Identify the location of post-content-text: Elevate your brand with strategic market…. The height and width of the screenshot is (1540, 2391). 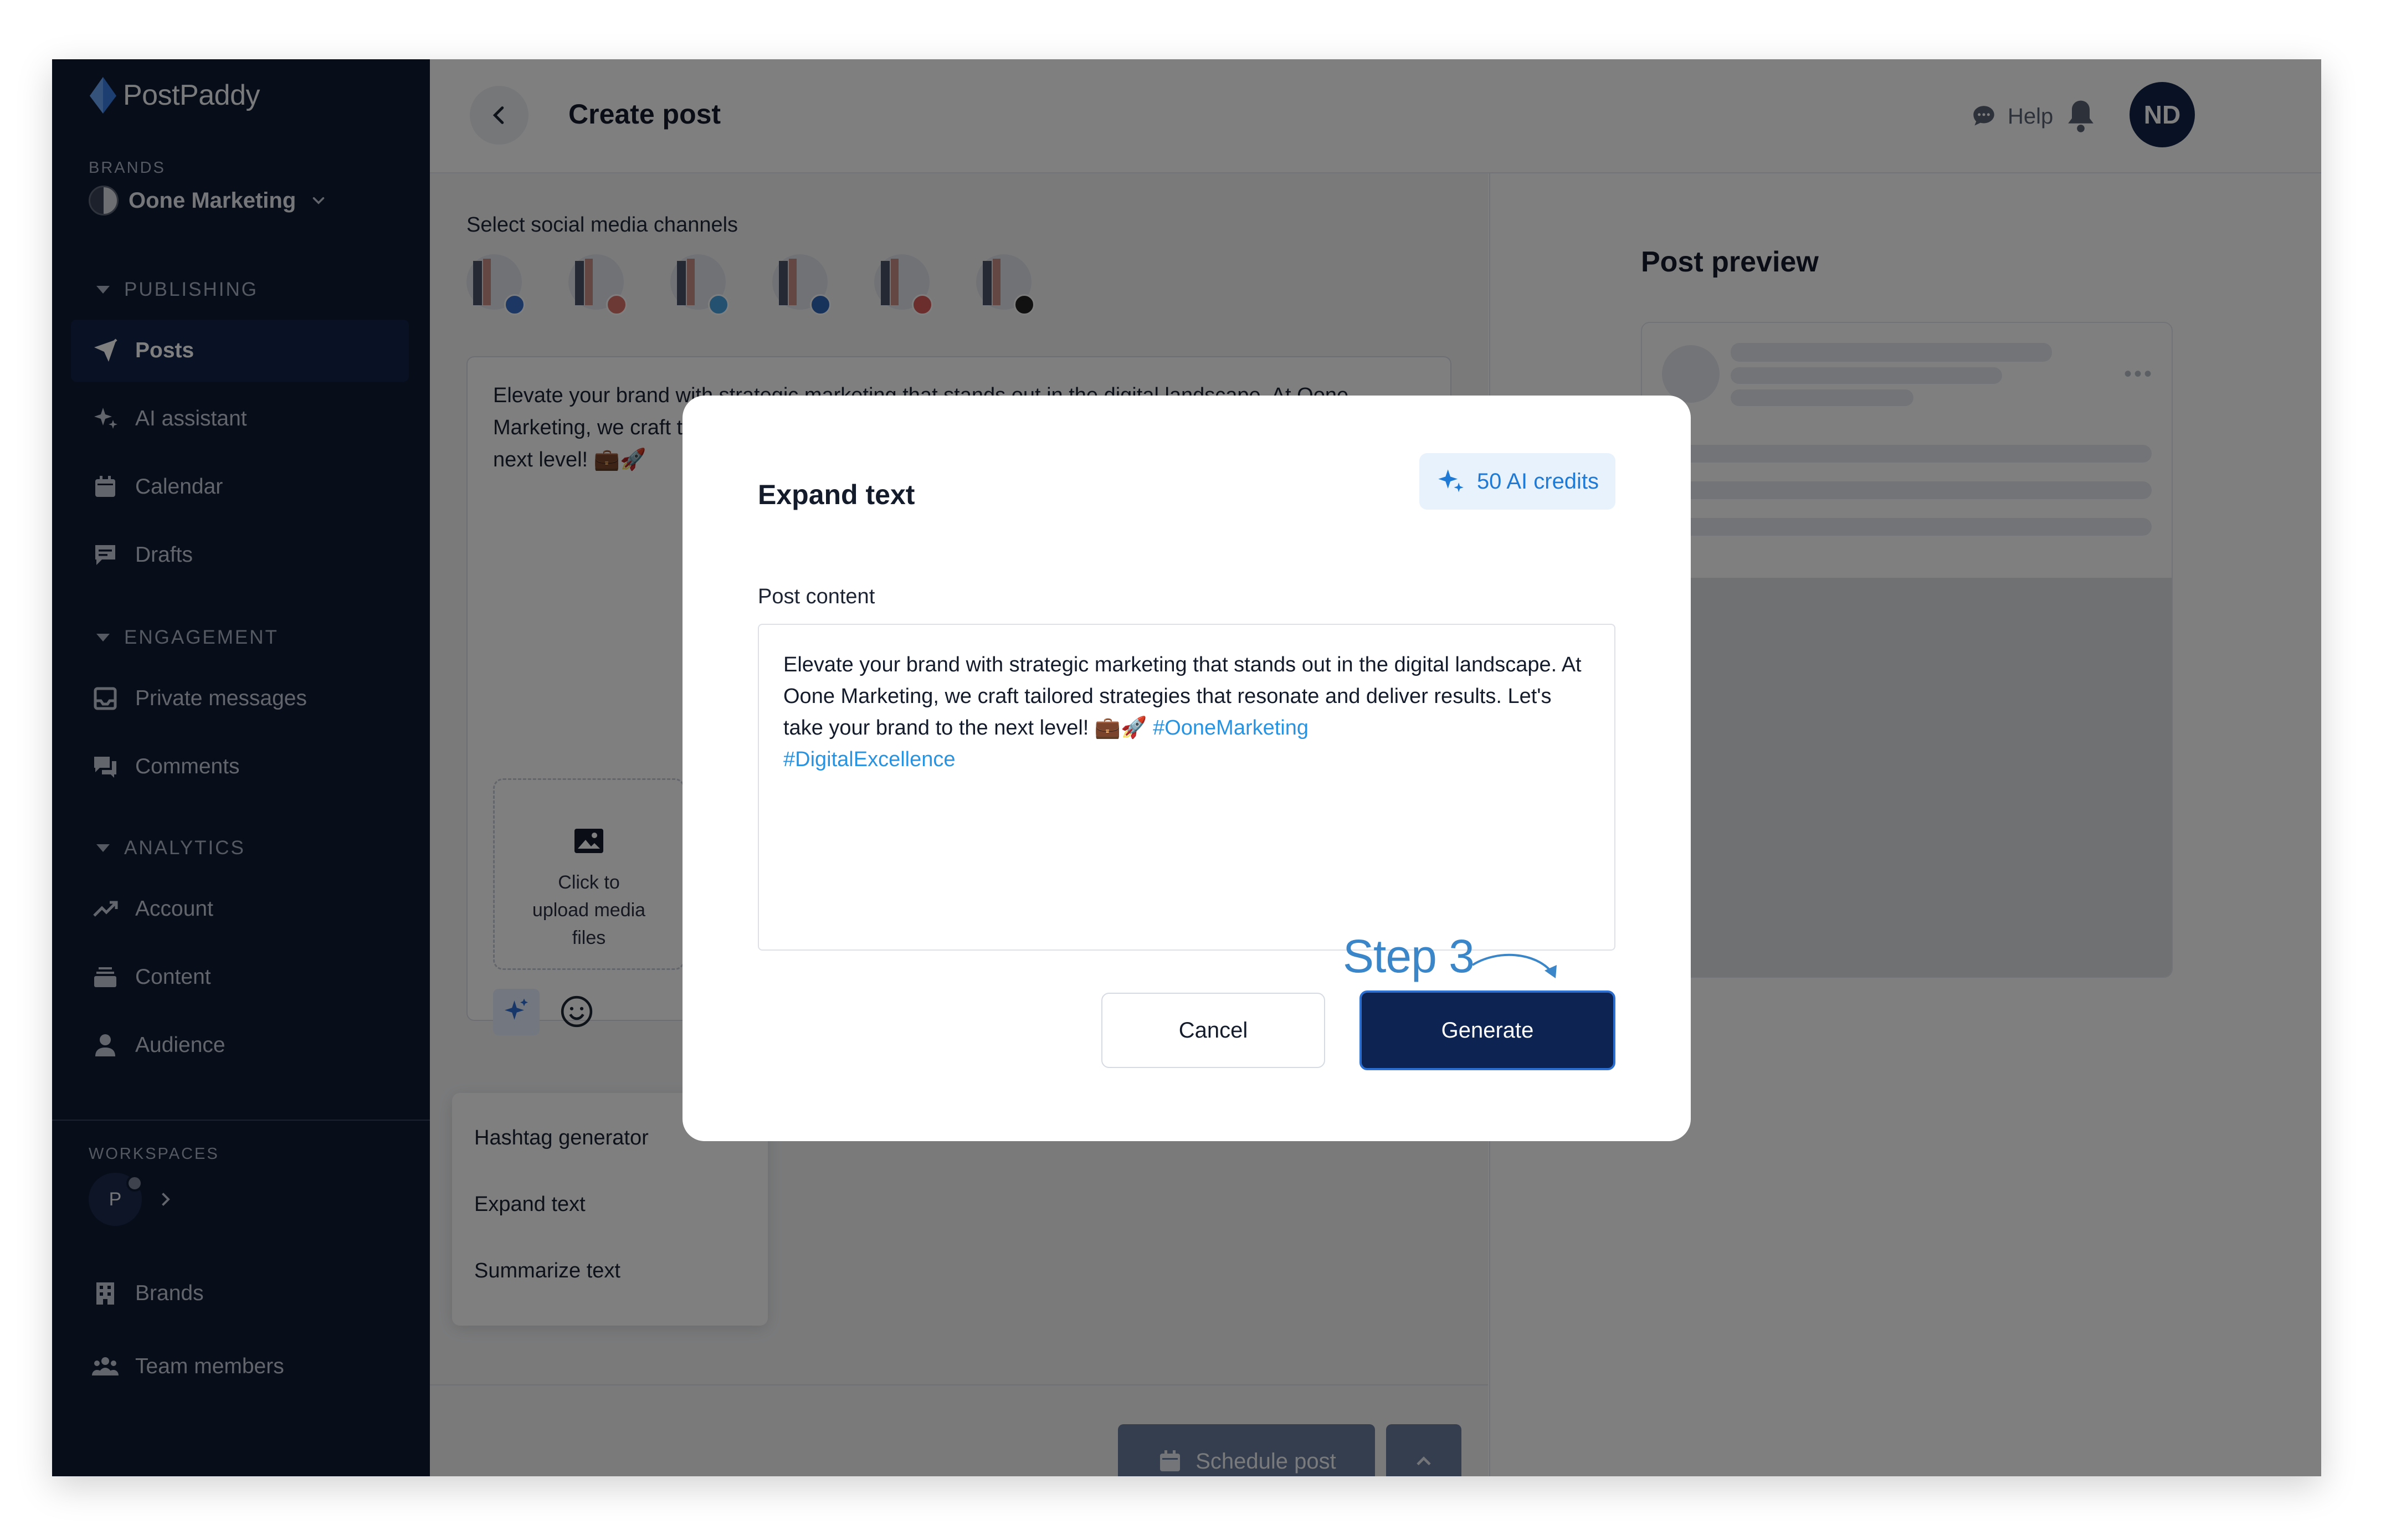
(1187, 713).